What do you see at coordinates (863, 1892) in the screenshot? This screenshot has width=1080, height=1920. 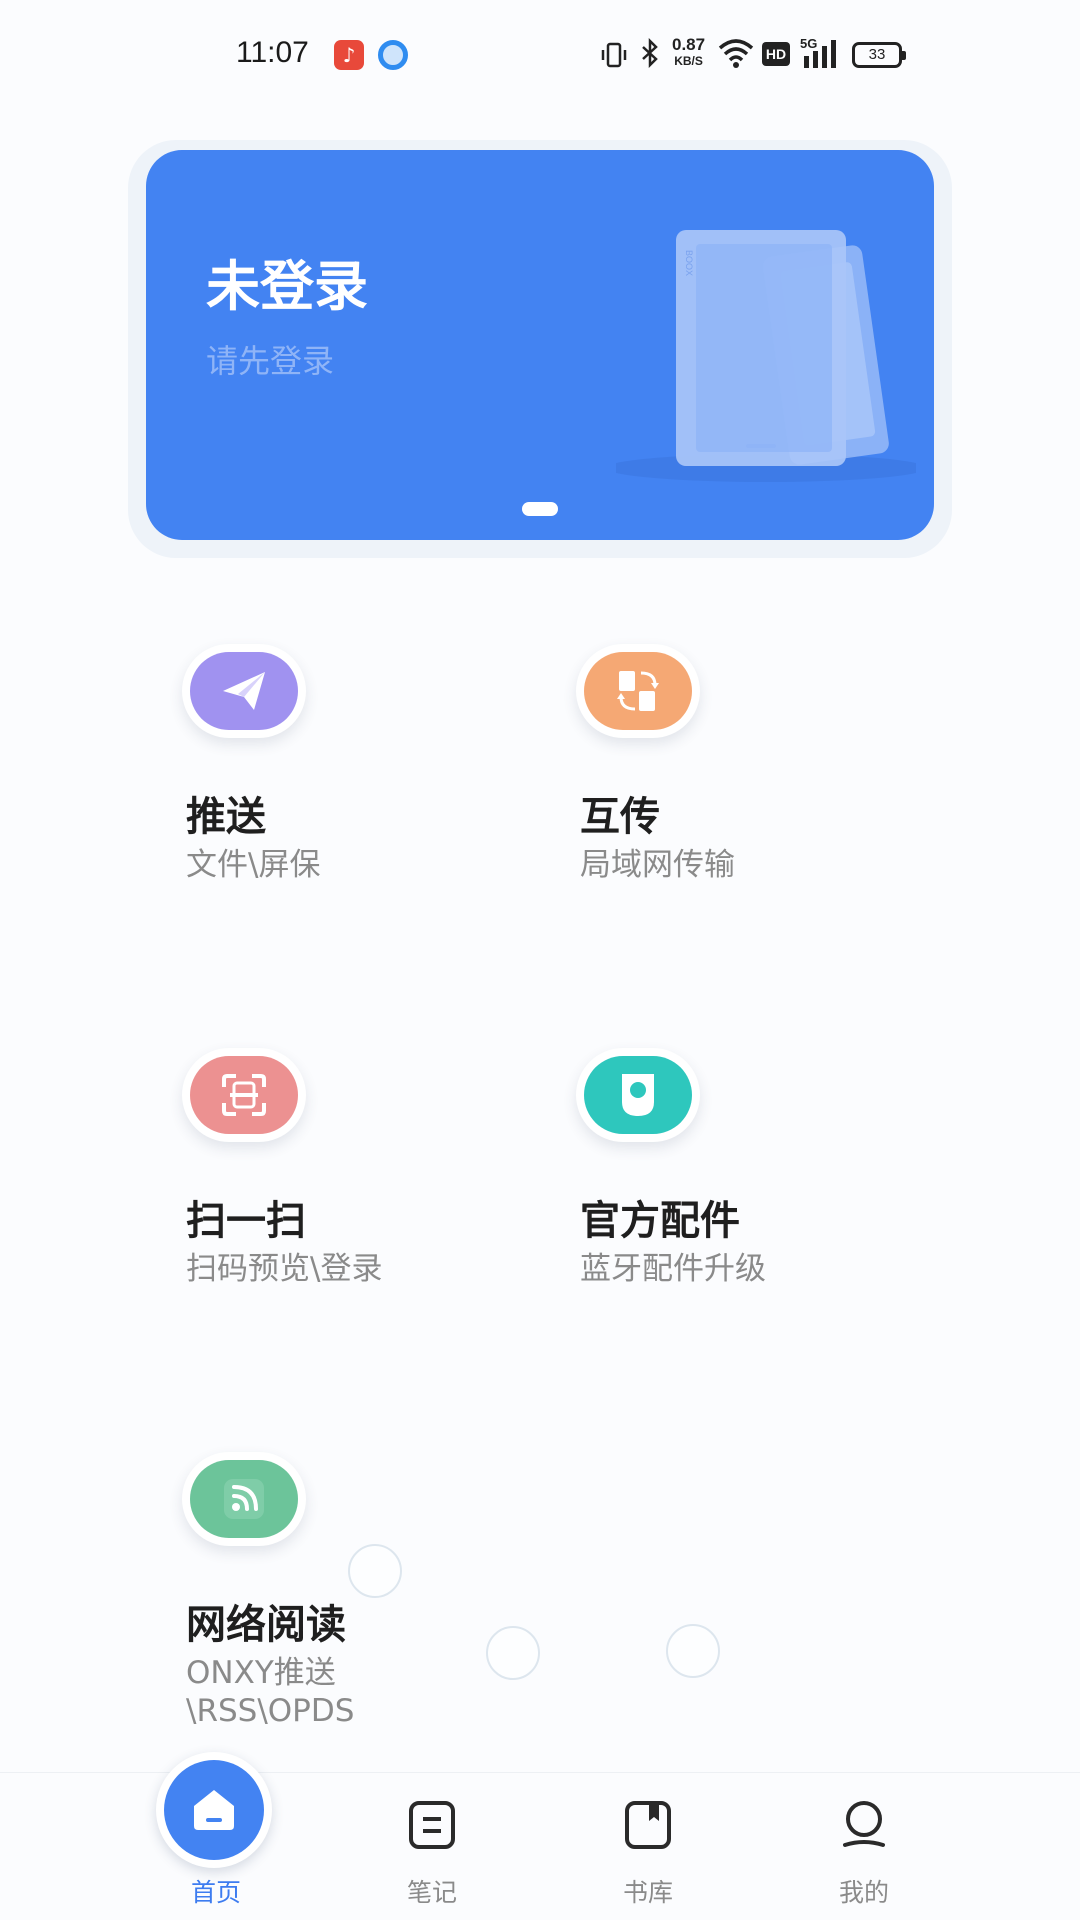 I see `nav-label: 我的` at bounding box center [863, 1892].